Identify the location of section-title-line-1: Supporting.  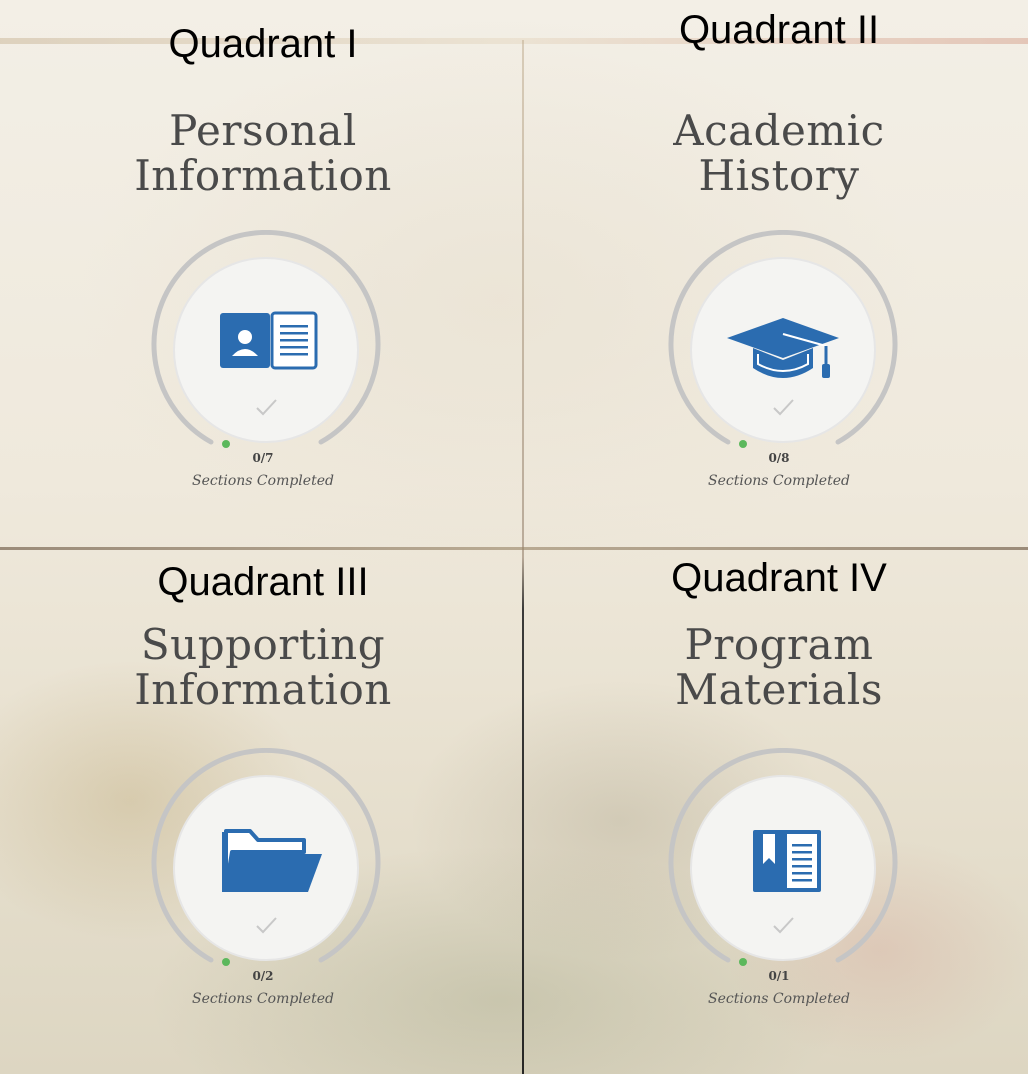
(263, 644).